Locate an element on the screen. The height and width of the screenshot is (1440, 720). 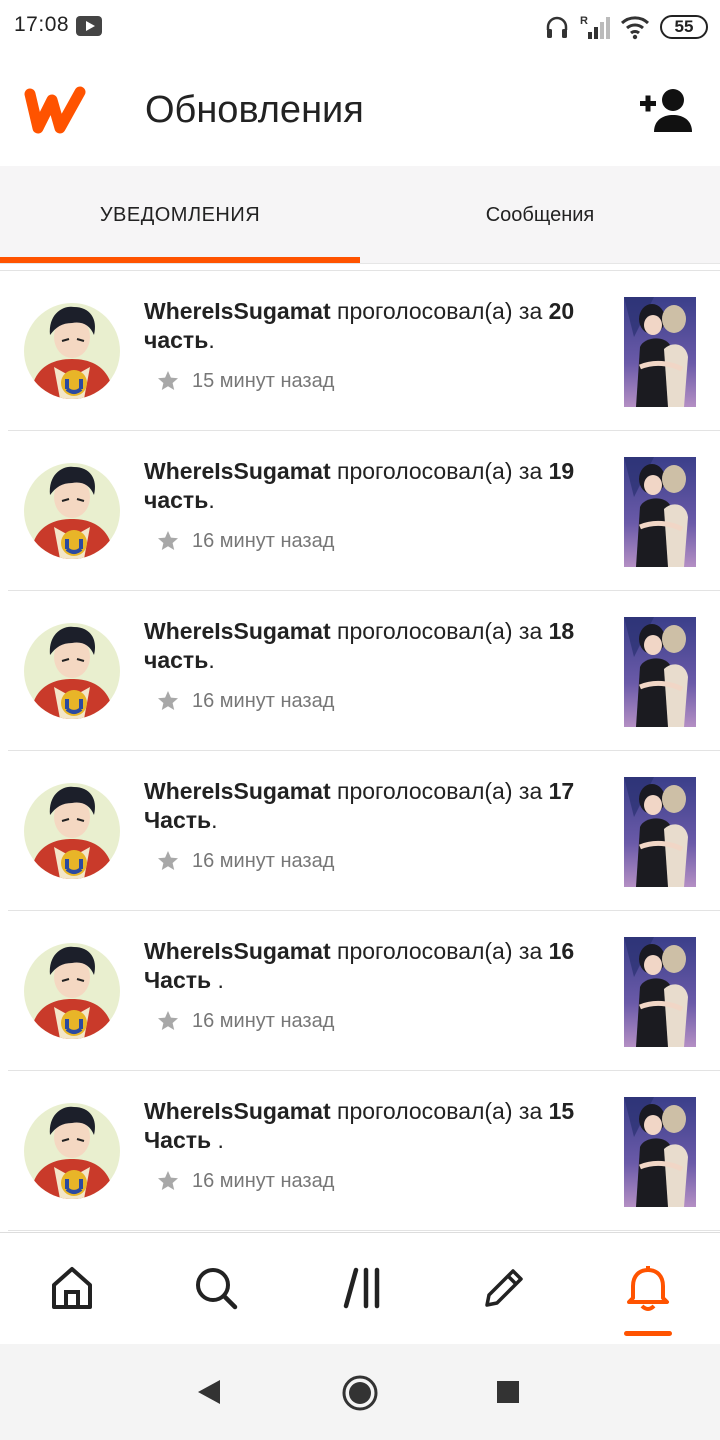
nav-write is located at coordinates (504, 1288).